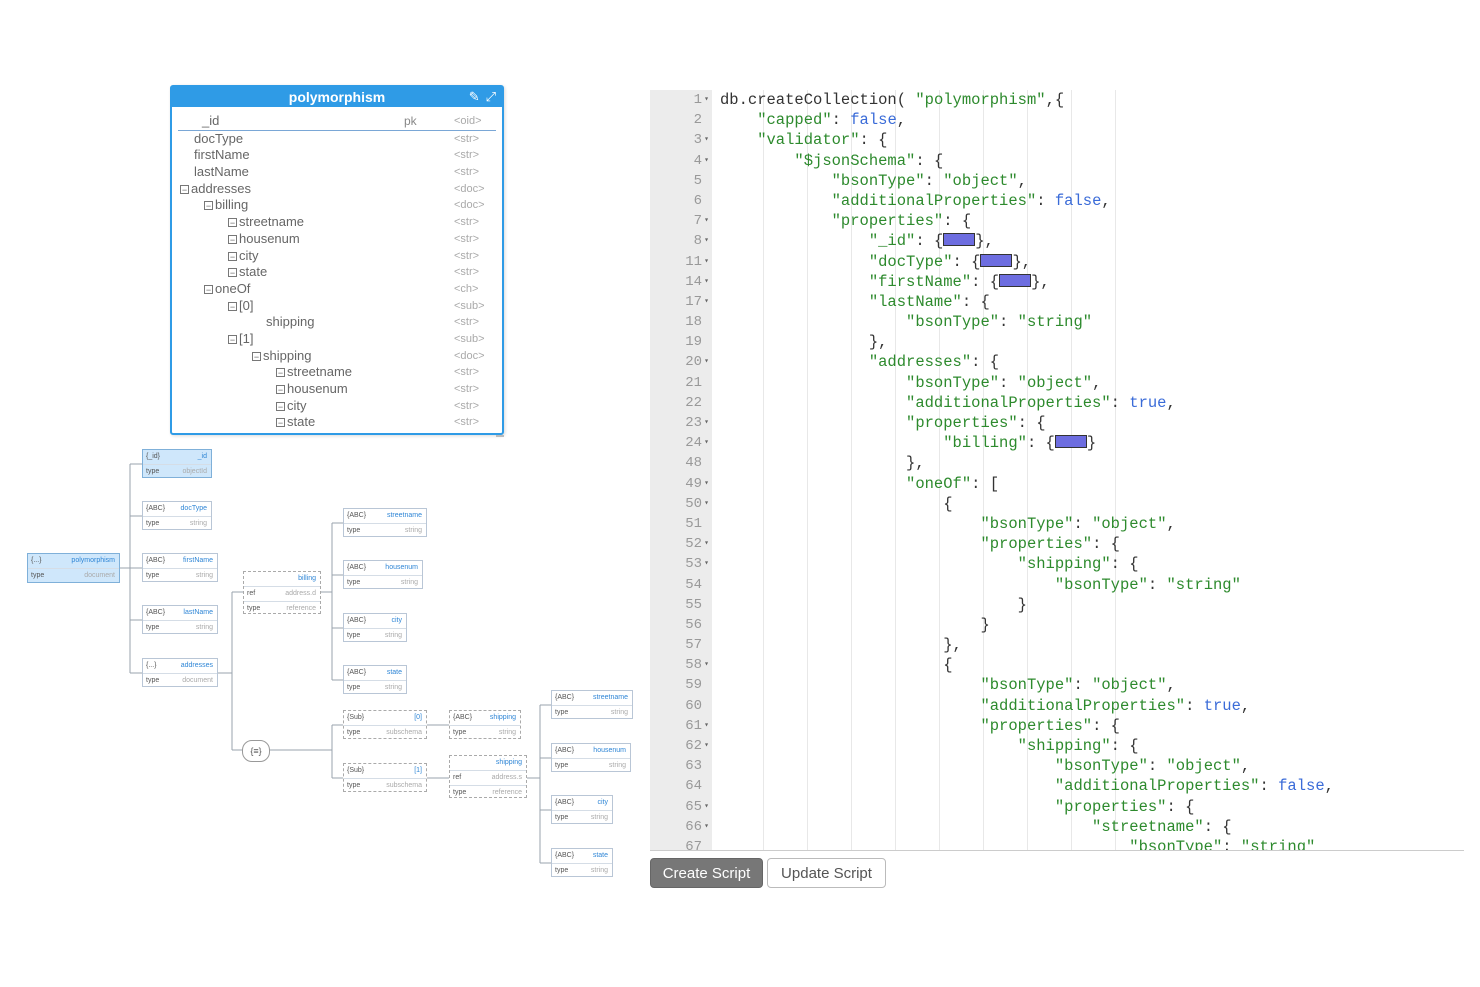 Image resolution: width=1480 pixels, height=987 pixels. I want to click on code-line: "oneOf": [, so click(1092, 484).